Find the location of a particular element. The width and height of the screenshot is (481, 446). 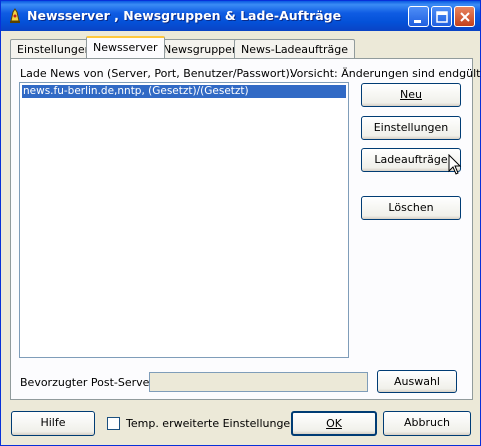

select-button-label: Auswahl is located at coordinates (417, 381).